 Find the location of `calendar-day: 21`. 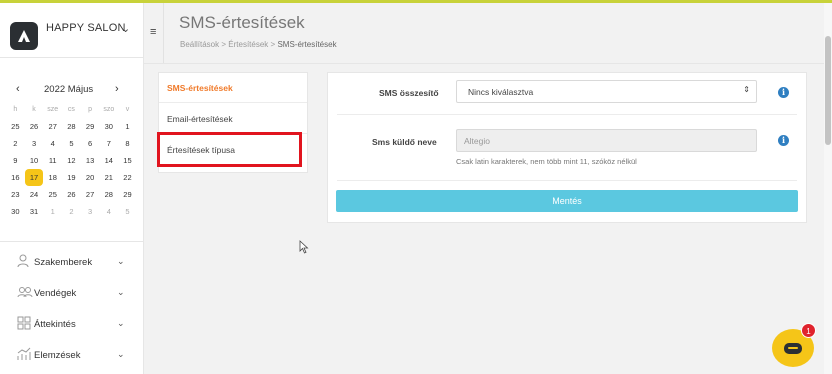

calendar-day: 21 is located at coordinates (108, 177).